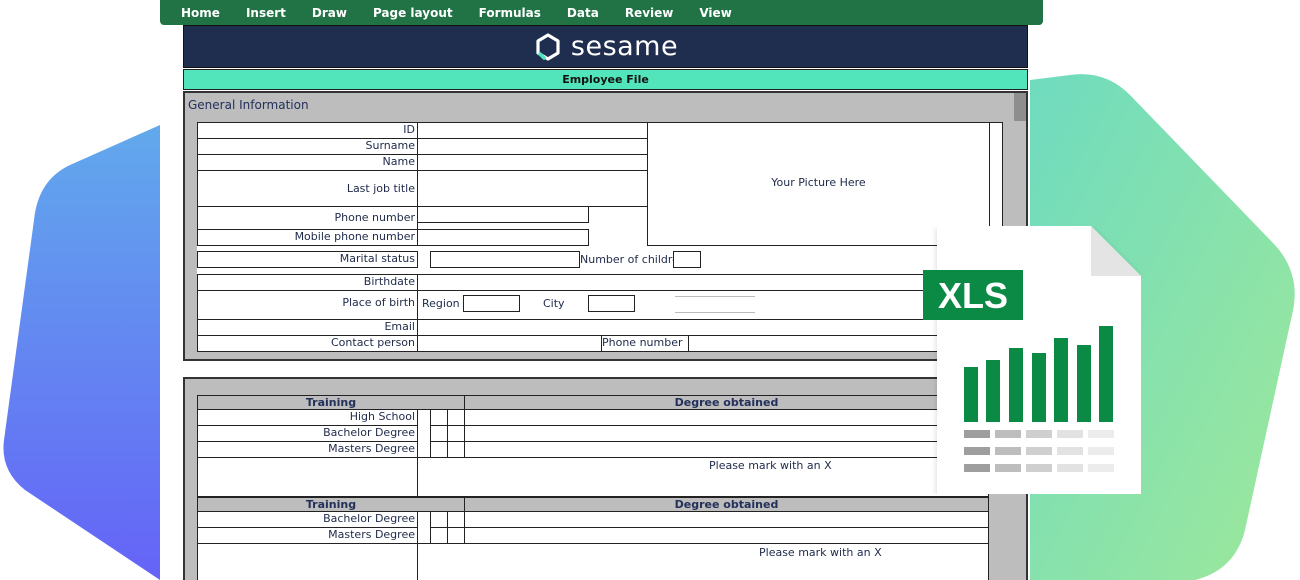 The width and height of the screenshot is (1300, 580). What do you see at coordinates (704, 327) in the screenshot?
I see `input-email` at bounding box center [704, 327].